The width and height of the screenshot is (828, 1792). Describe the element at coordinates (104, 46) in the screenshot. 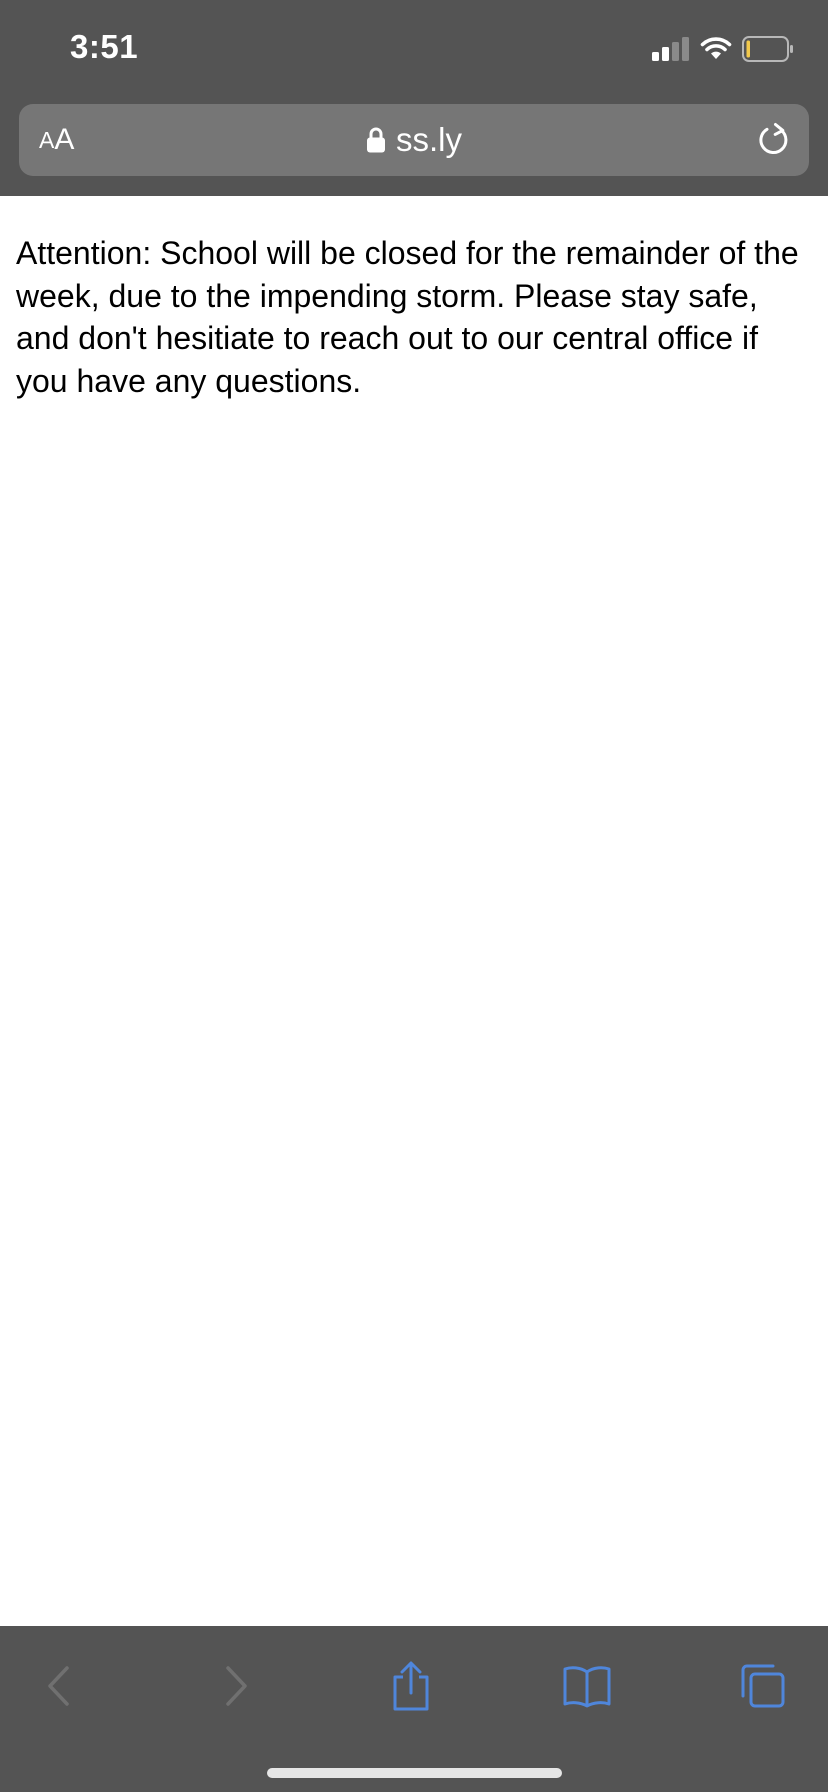

I see `status-time: 3:51` at that location.